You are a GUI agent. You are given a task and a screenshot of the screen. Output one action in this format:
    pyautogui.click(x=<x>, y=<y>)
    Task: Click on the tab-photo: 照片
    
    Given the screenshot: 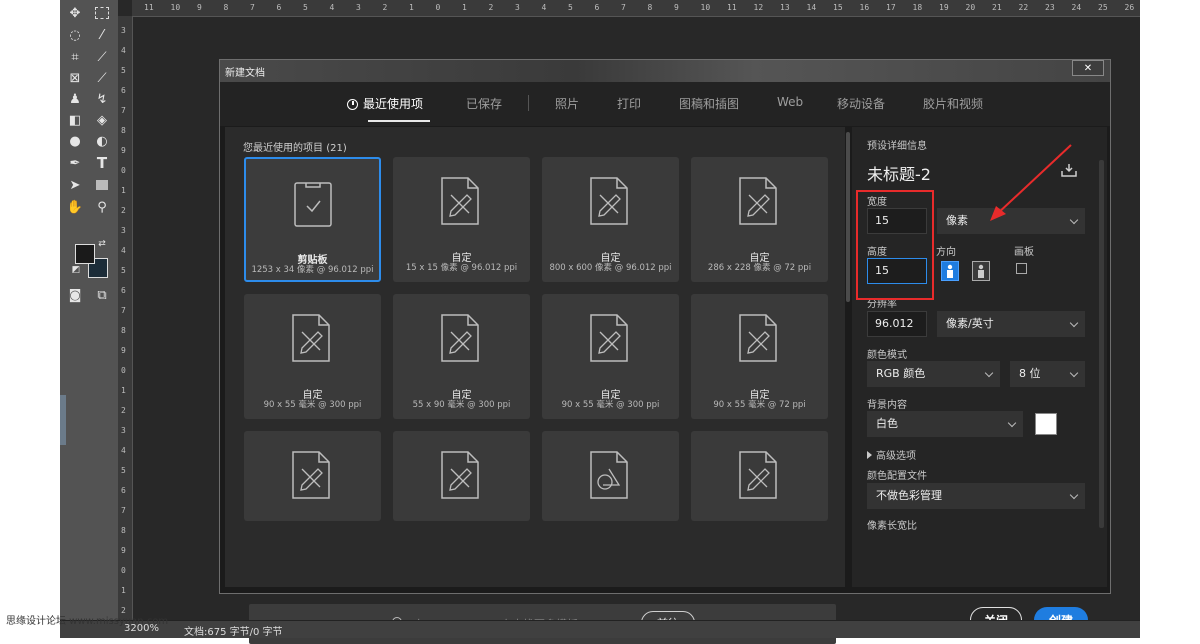 What is the action you would take?
    pyautogui.click(x=567, y=103)
    